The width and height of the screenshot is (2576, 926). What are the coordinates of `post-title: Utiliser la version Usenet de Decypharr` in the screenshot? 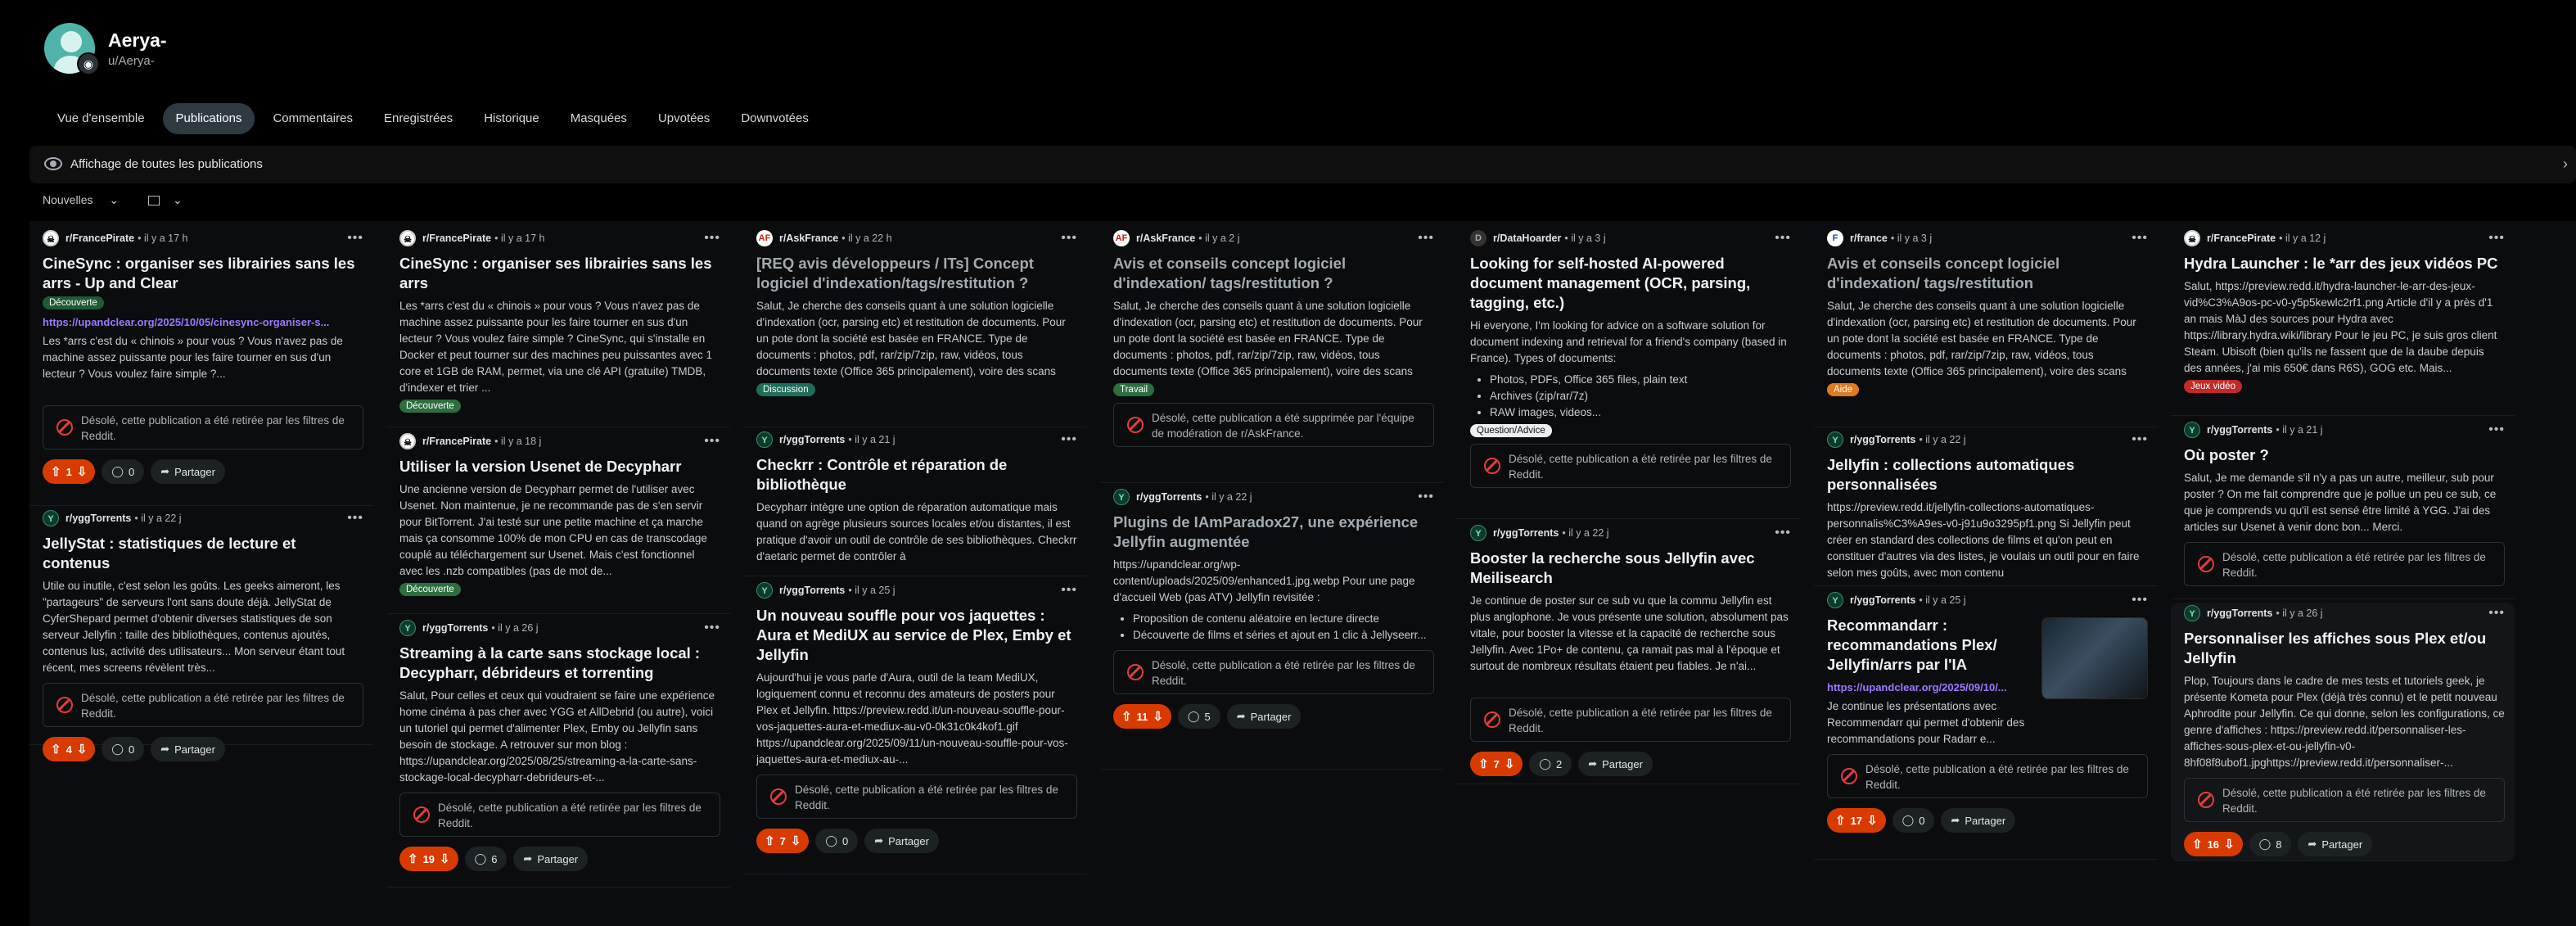 It's located at (559, 467).